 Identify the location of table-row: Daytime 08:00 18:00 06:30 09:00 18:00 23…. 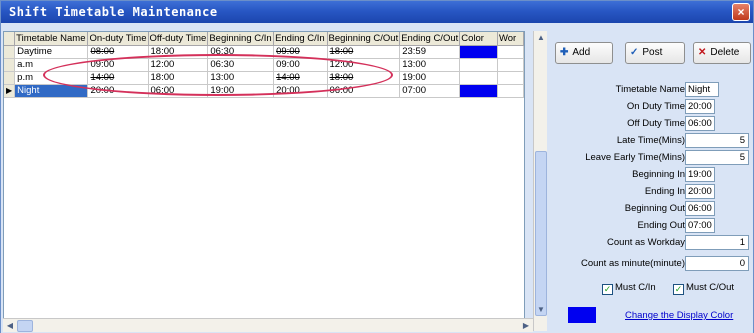
(264, 52).